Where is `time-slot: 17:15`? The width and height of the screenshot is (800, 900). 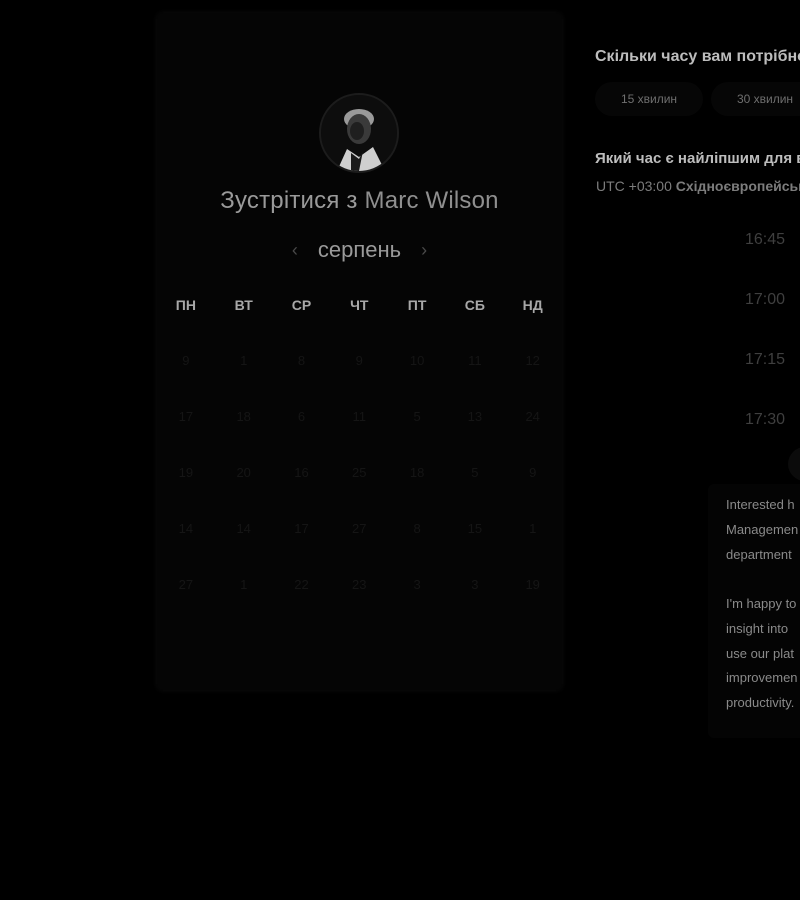 time-slot: 17:15 is located at coordinates (752, 360).